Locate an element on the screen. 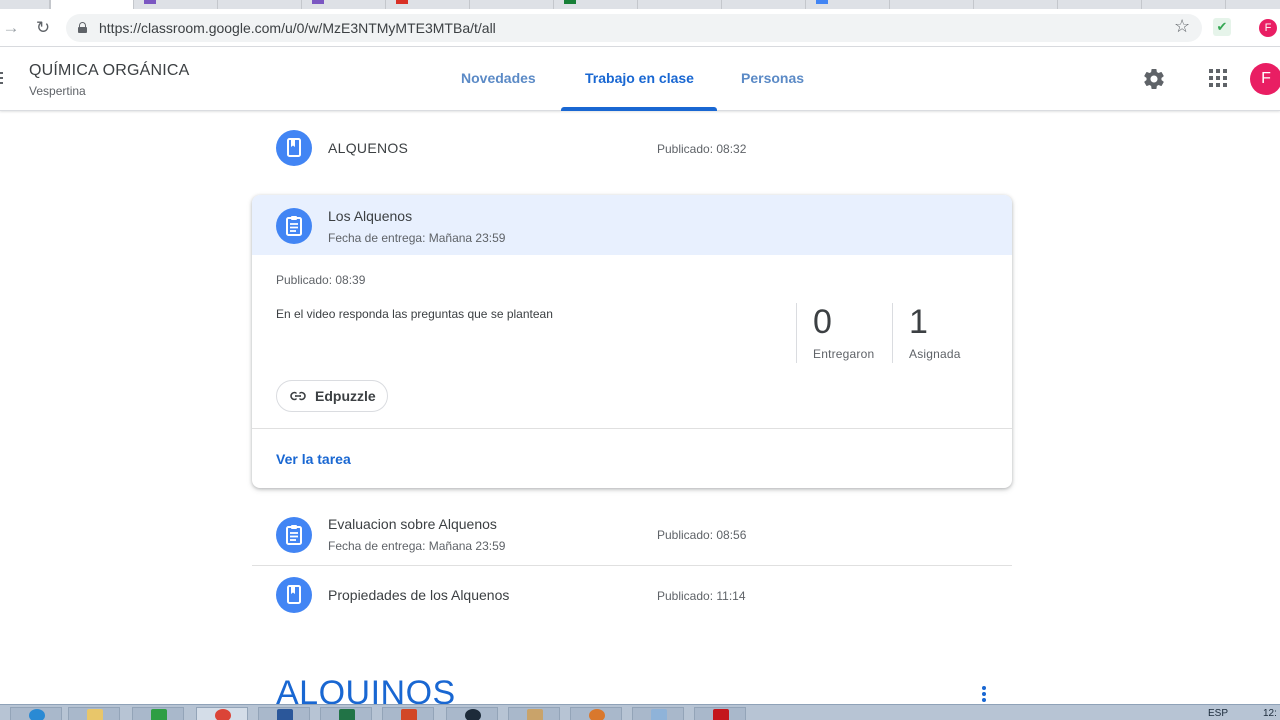 The height and width of the screenshot is (720, 1280). settings-gear-icon is located at coordinates (1154, 79).